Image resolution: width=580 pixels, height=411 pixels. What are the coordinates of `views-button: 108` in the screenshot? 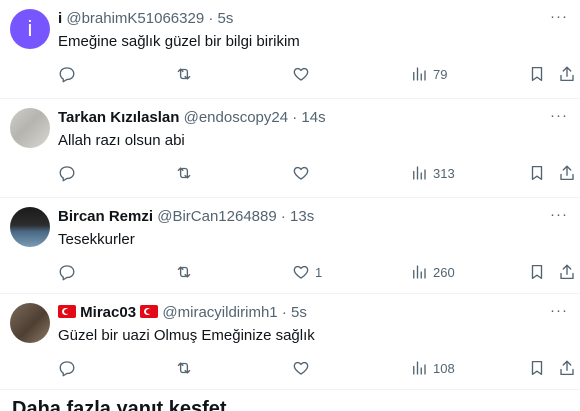 It's located at (432, 368).